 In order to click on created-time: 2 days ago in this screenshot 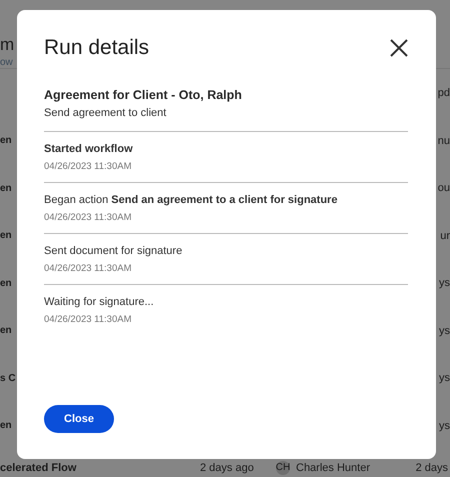, I will do `click(227, 468)`.